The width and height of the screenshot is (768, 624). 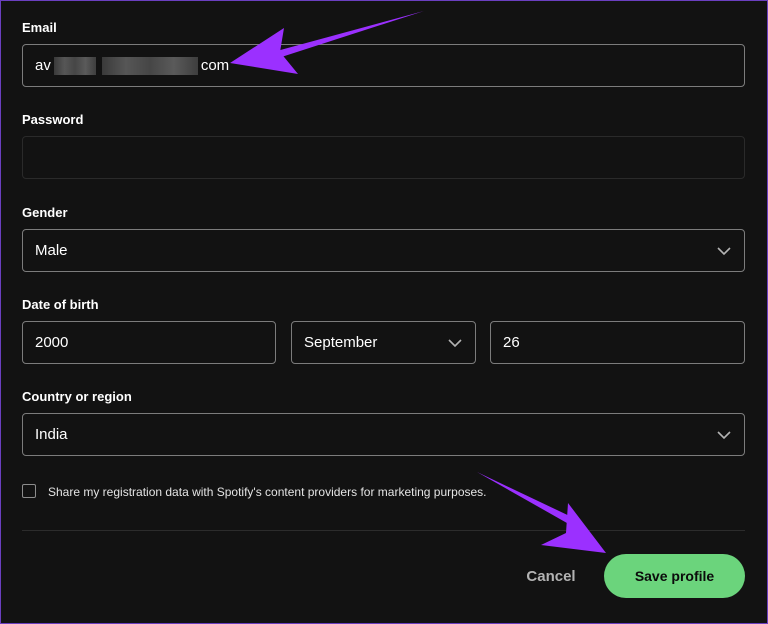 What do you see at coordinates (383, 157) in the screenshot?
I see `password-field` at bounding box center [383, 157].